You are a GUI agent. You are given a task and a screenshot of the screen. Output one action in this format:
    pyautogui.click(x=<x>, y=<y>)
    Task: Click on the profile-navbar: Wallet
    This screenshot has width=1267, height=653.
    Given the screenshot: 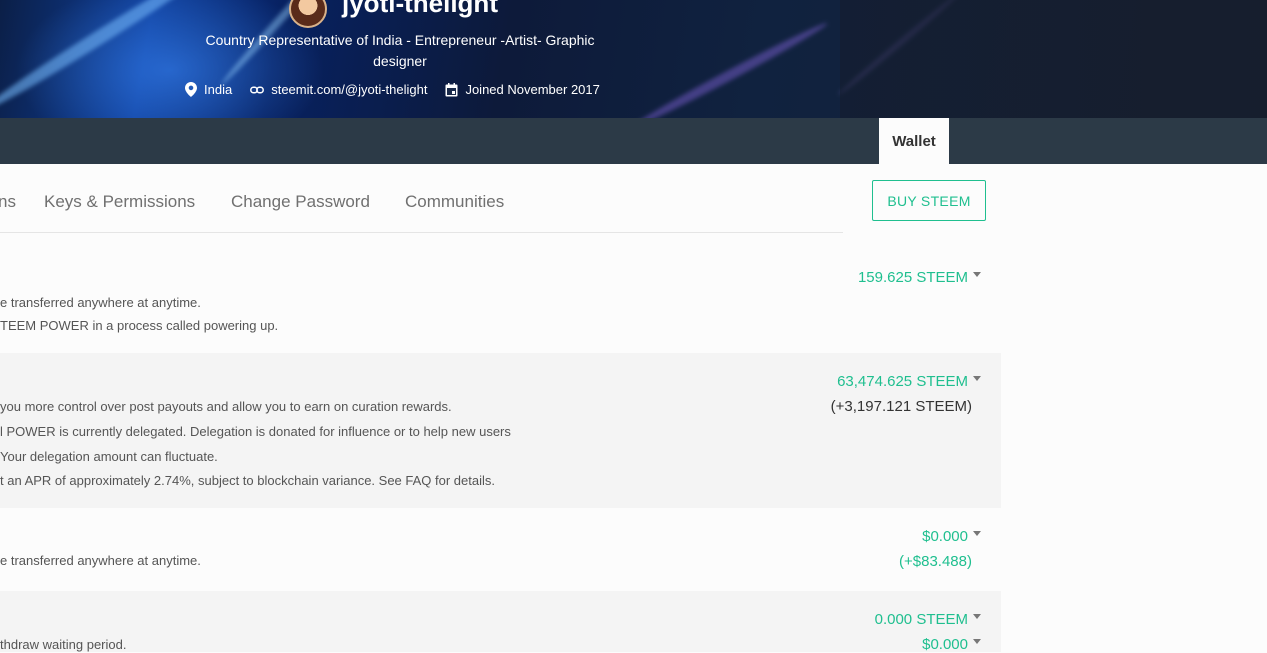 What is the action you would take?
    pyautogui.click(x=633, y=141)
    